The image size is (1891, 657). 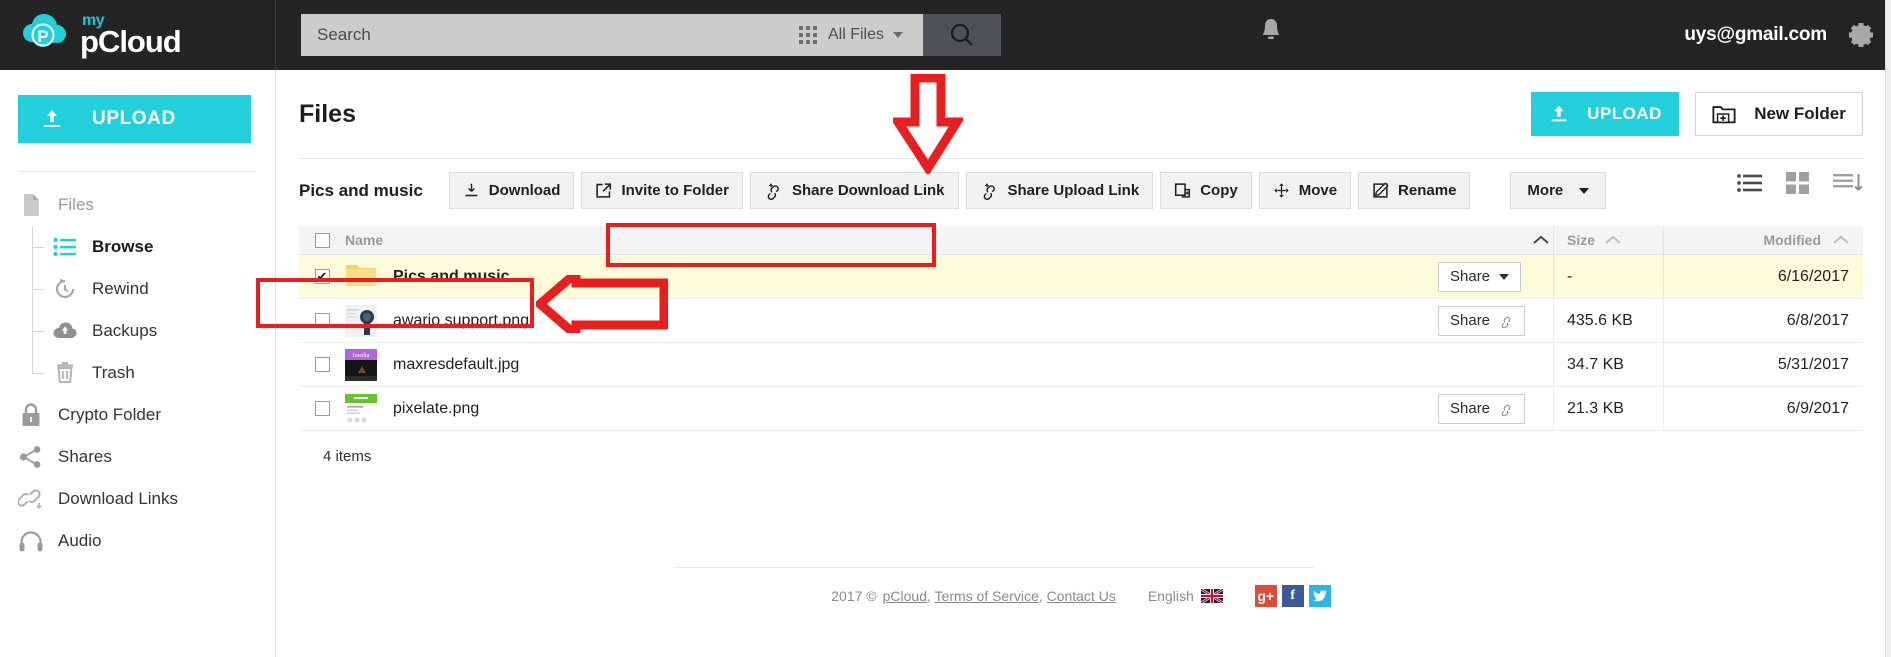 I want to click on sidebar-item-rewind: Rewind, so click(x=137, y=289).